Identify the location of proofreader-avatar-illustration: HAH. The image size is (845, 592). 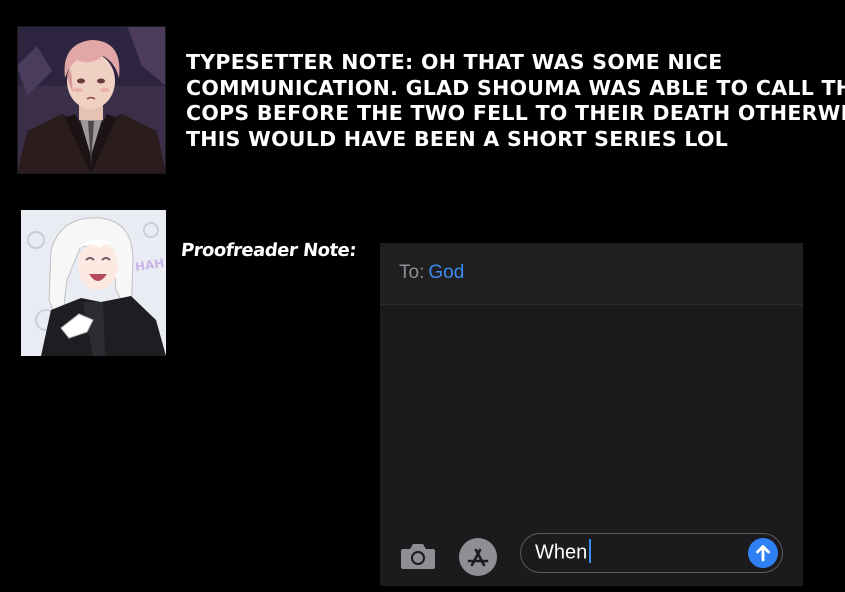
(93, 283).